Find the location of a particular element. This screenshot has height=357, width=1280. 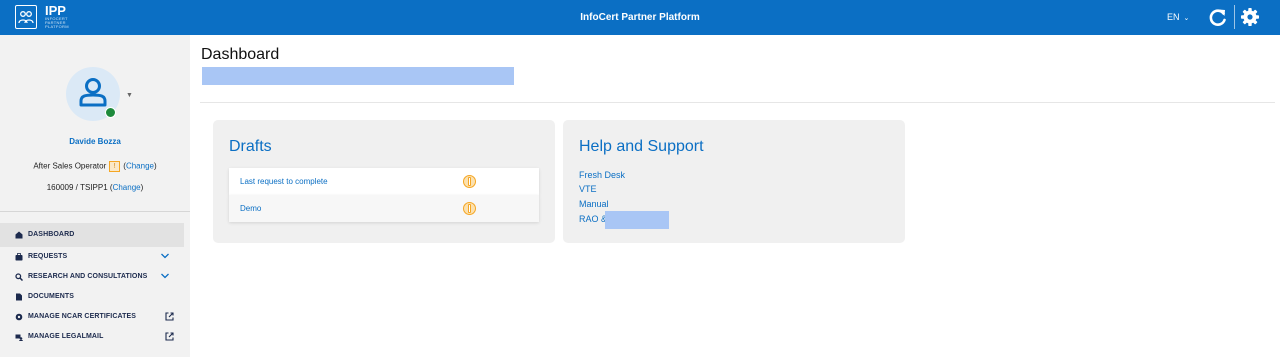

sidebar-item-label: DOCUMENTS is located at coordinates (51, 296).